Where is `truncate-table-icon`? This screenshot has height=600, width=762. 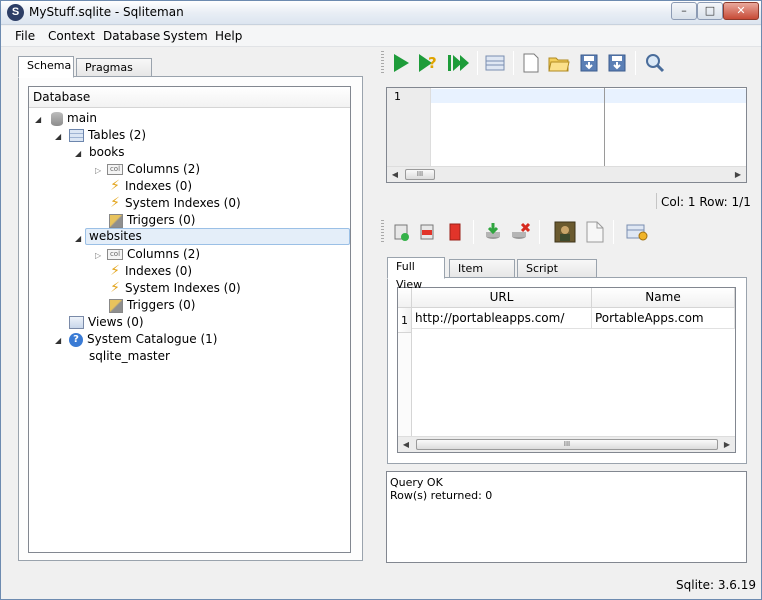
truncate-table-icon is located at coordinates (455, 232).